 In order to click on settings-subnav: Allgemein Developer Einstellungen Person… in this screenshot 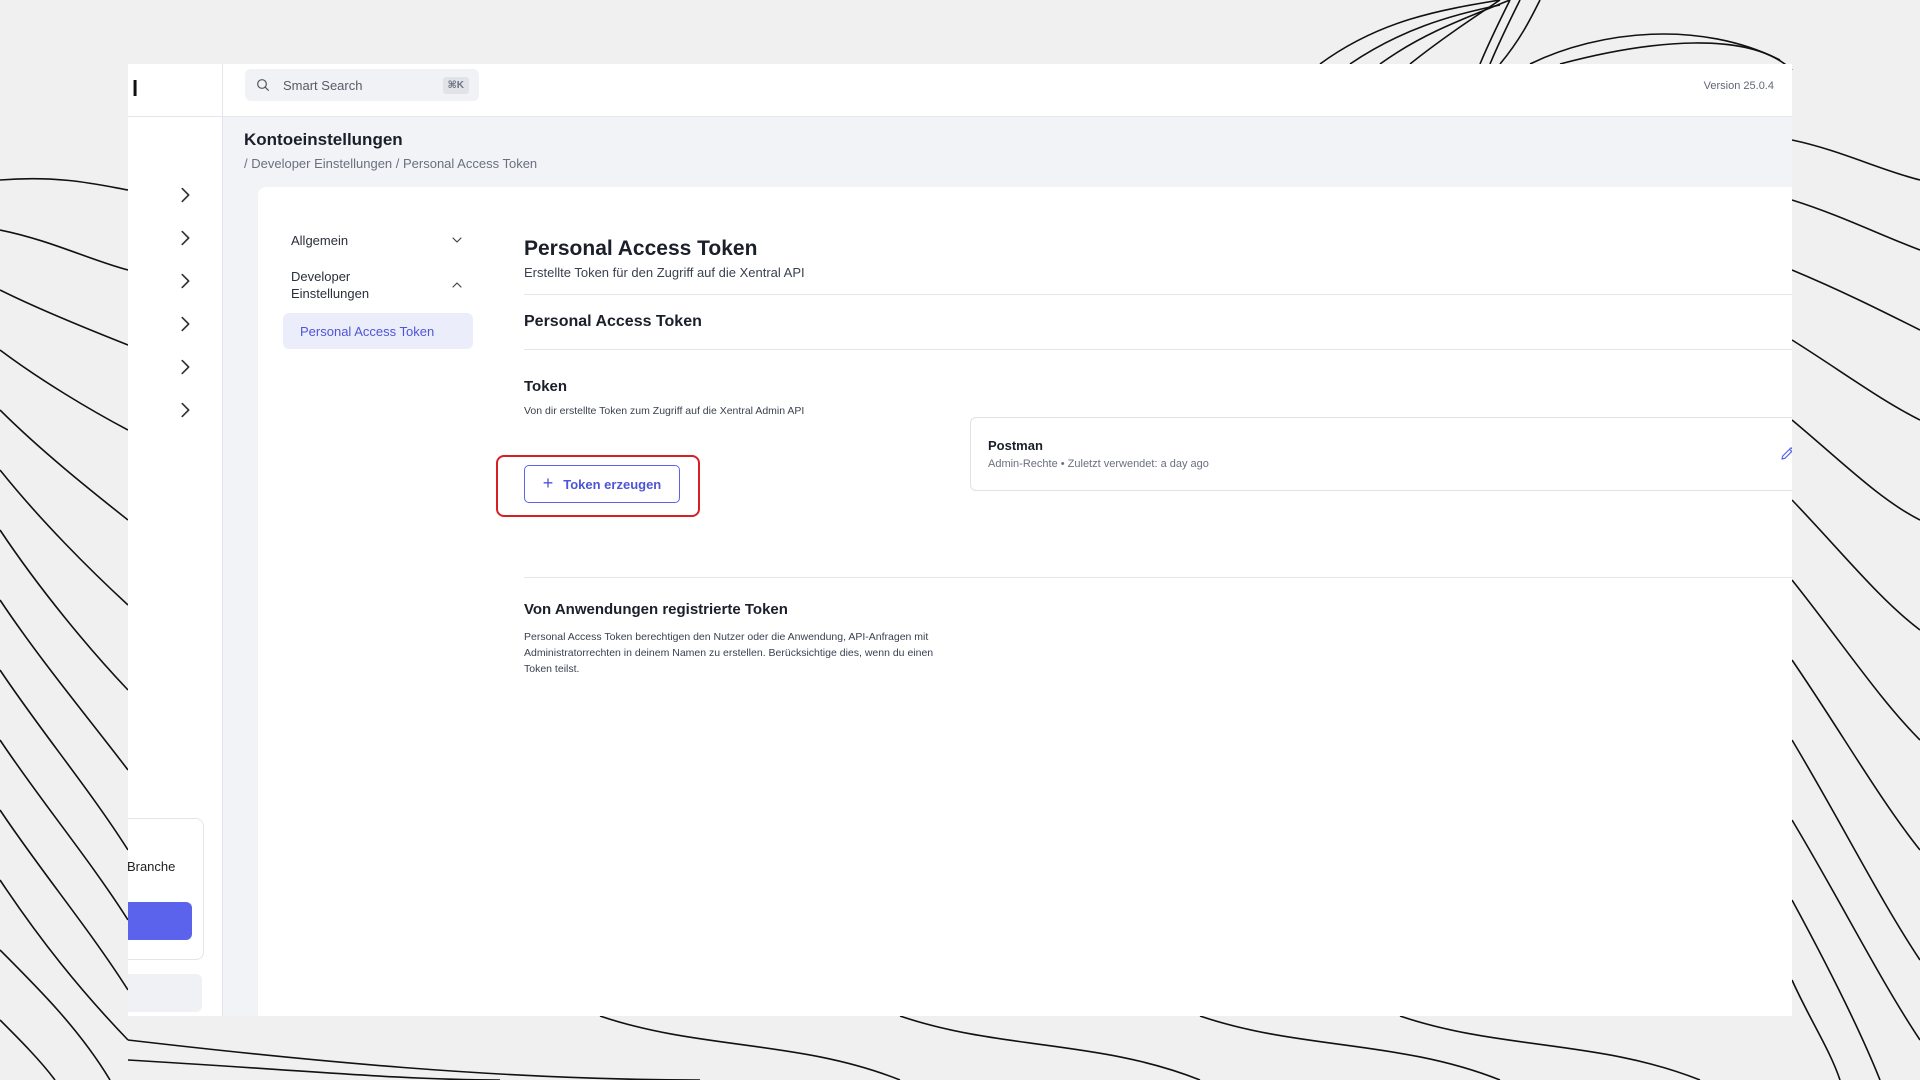, I will do `click(378, 288)`.